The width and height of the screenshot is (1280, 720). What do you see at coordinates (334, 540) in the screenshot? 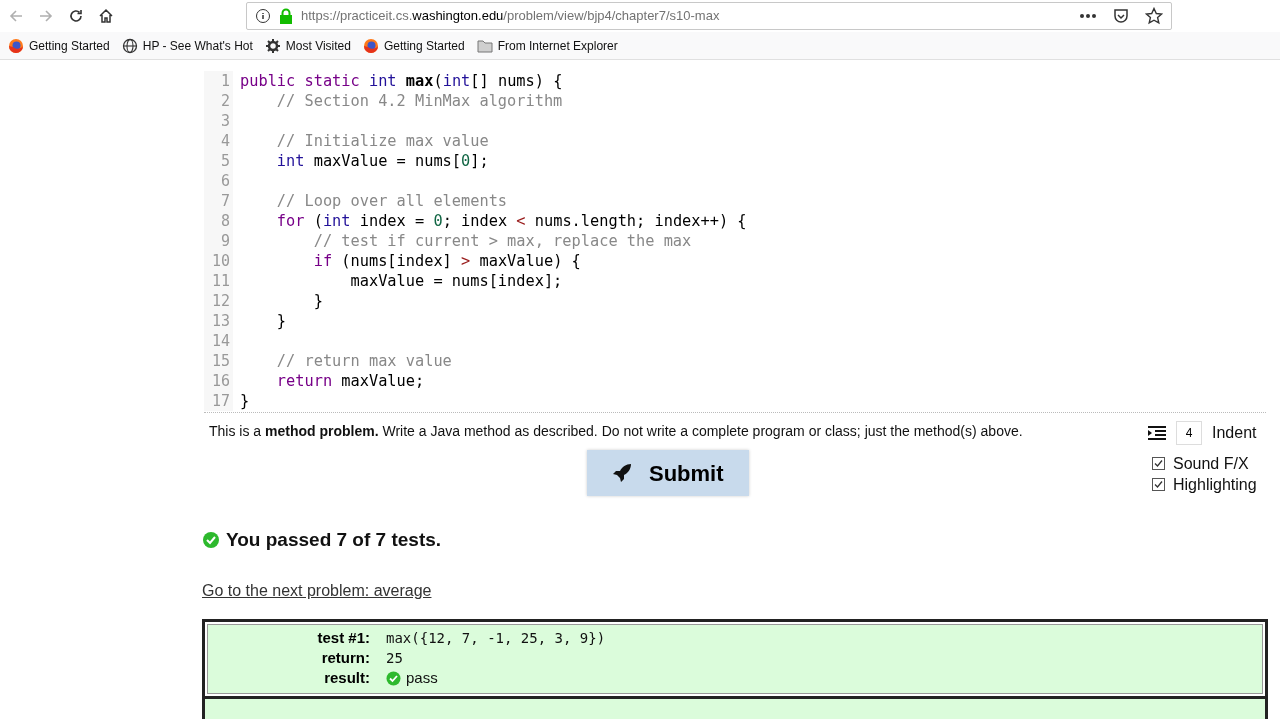
I see `result-message: You passed 7 of 7 tests.` at bounding box center [334, 540].